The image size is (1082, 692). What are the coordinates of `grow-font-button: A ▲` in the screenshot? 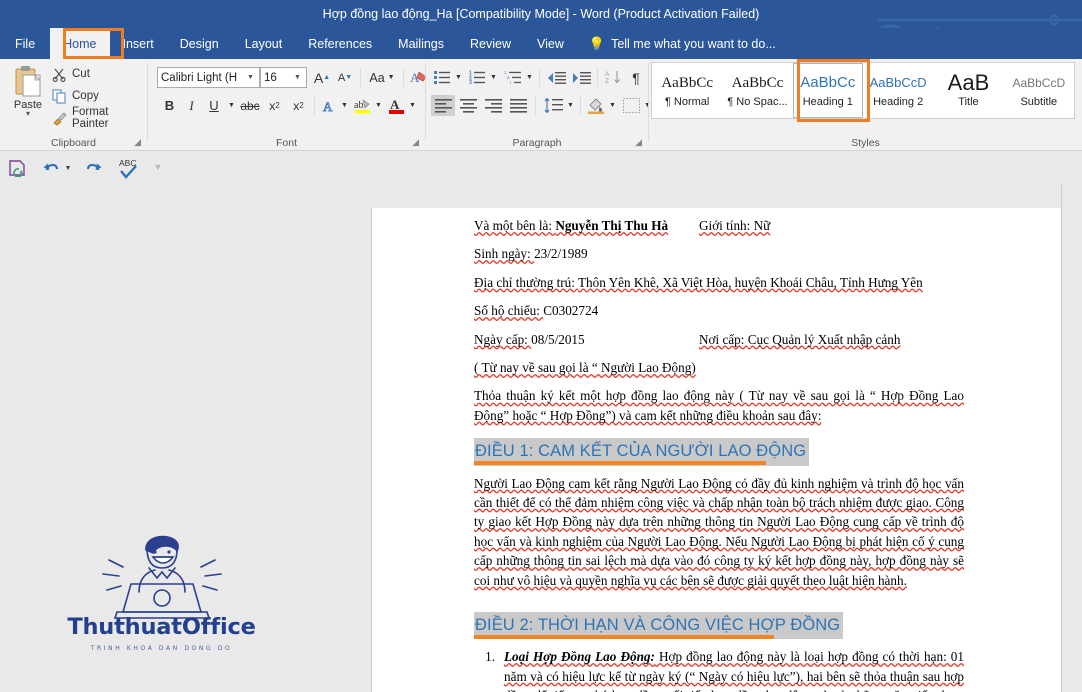 It's located at (322, 77).